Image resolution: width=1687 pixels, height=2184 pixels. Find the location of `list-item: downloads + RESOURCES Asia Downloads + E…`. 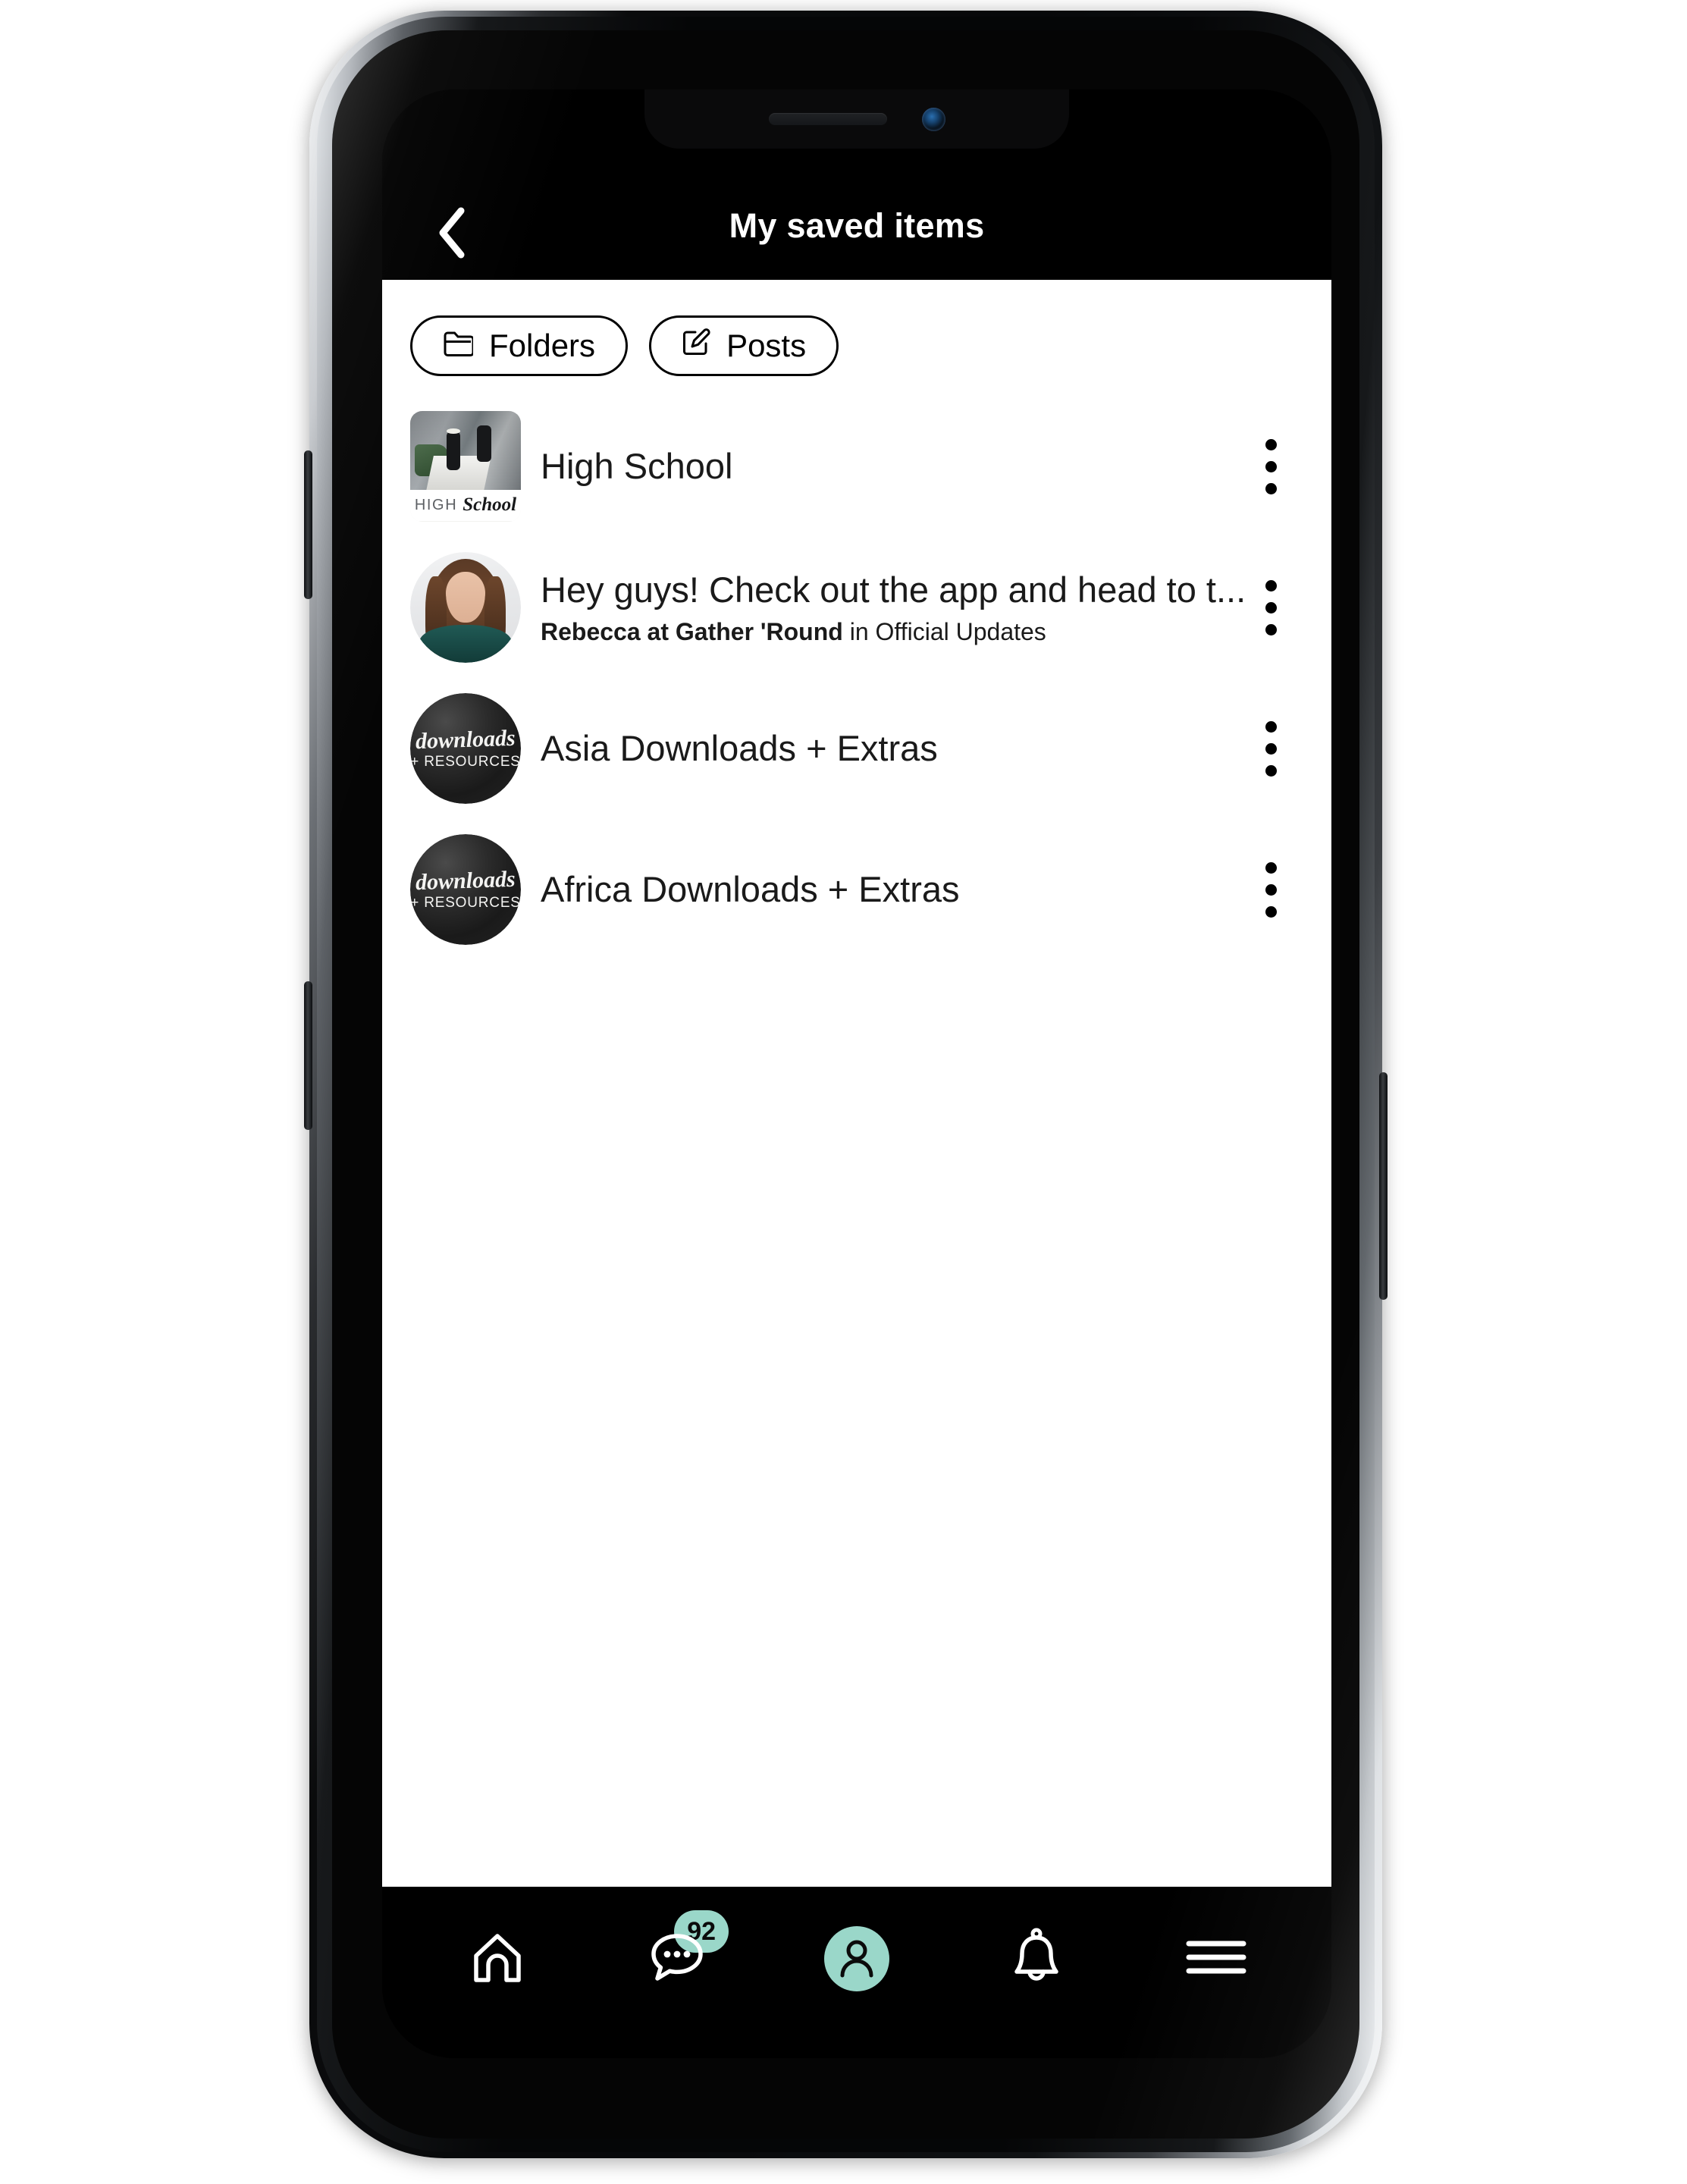

list-item: downloads + RESOURCES Asia Downloads + E… is located at coordinates (856, 748).